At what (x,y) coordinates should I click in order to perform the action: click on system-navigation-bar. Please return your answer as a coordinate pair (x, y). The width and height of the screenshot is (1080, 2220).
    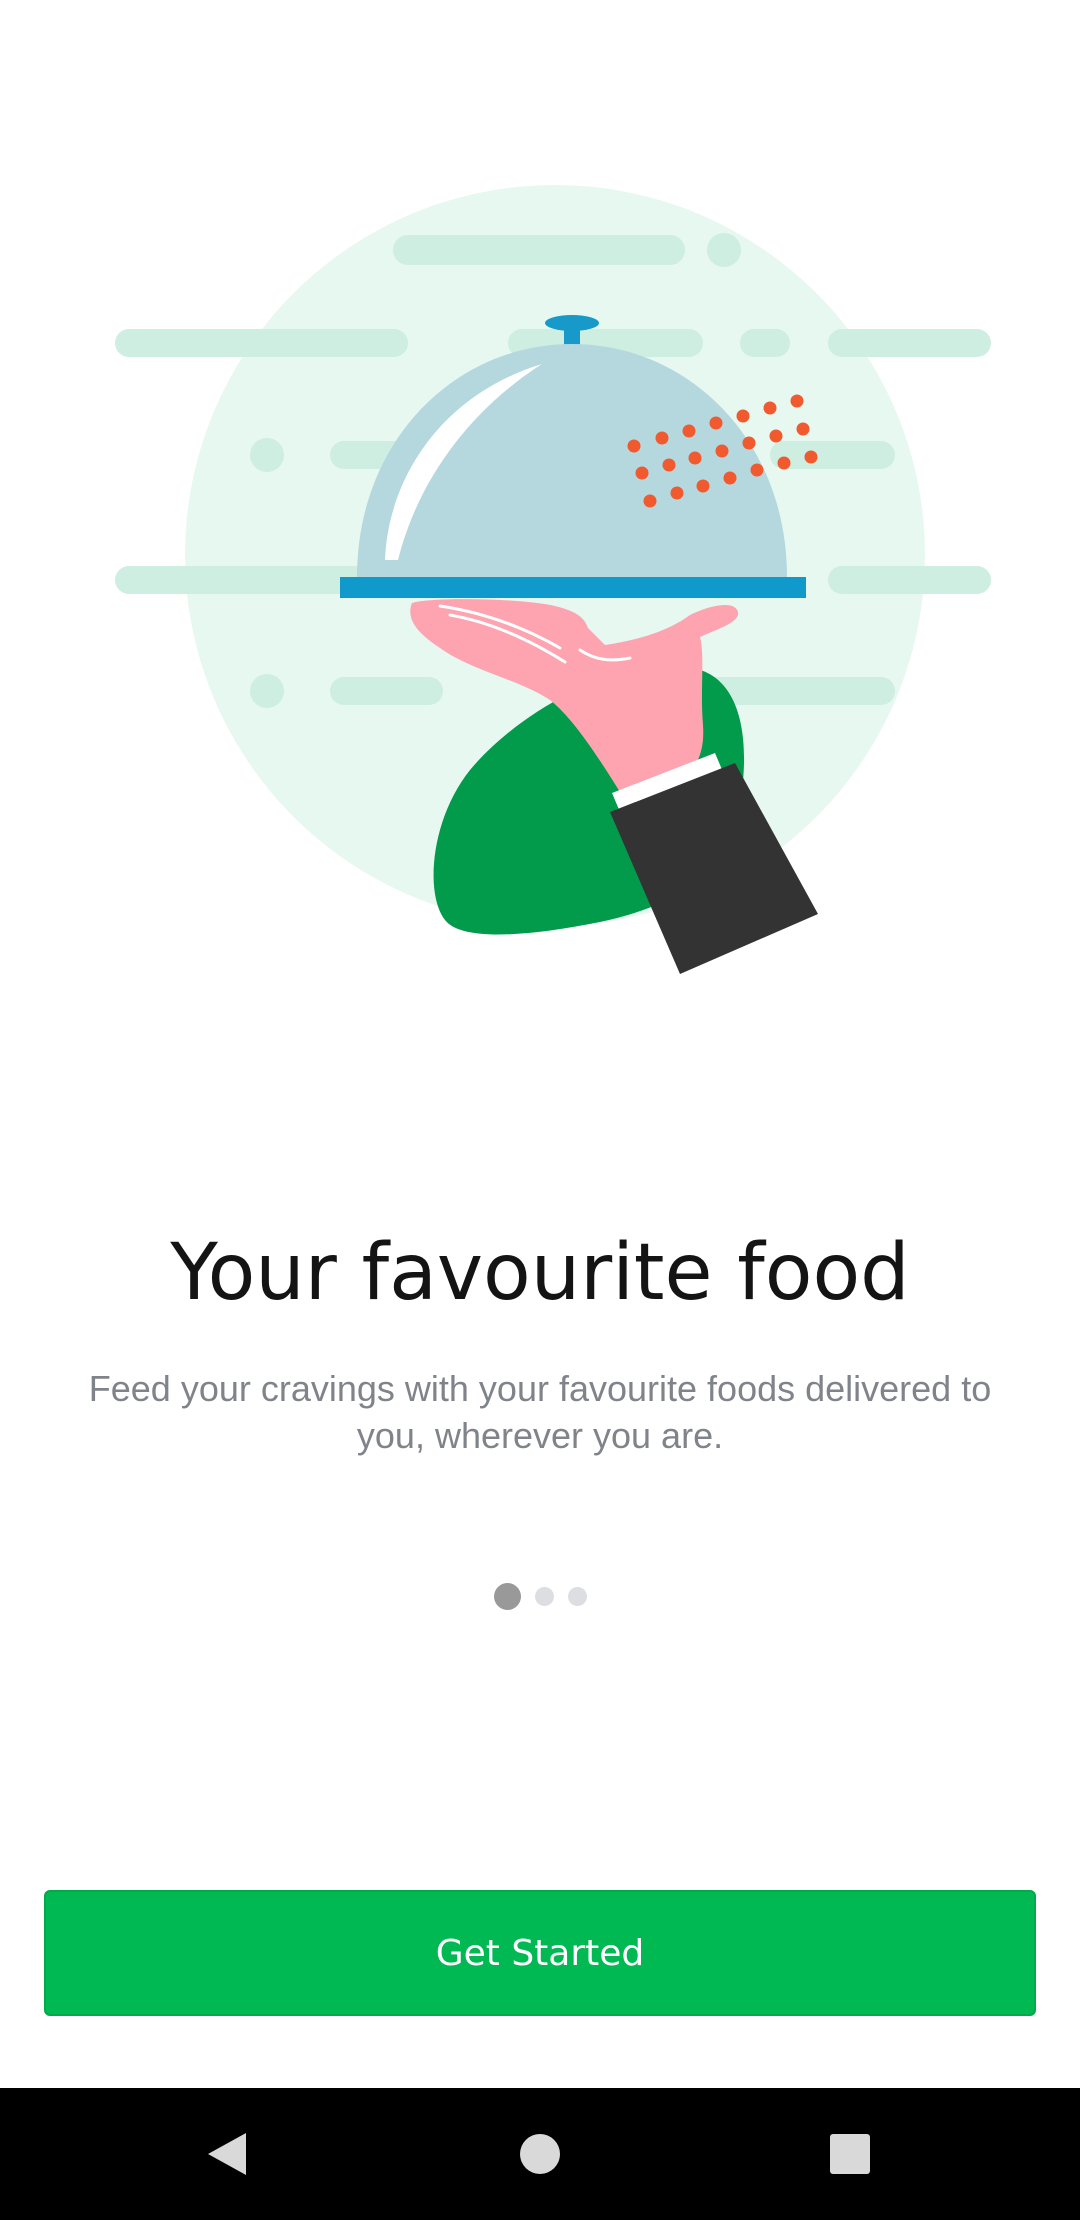
    Looking at the image, I should click on (540, 2154).